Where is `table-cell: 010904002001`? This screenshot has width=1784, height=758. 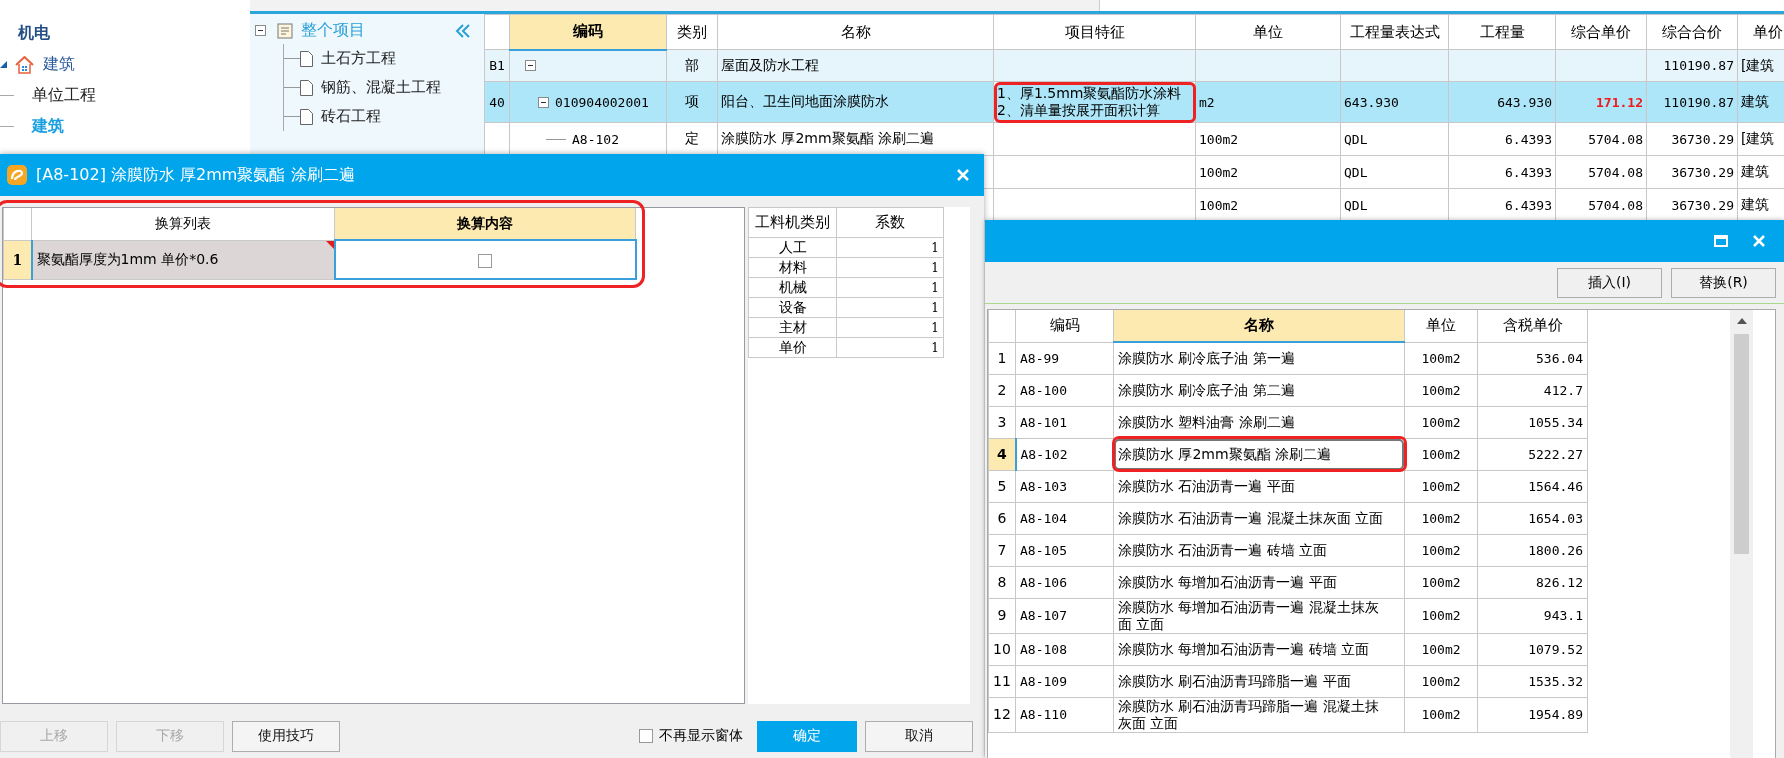
table-cell: 010904002001 is located at coordinates (602, 102).